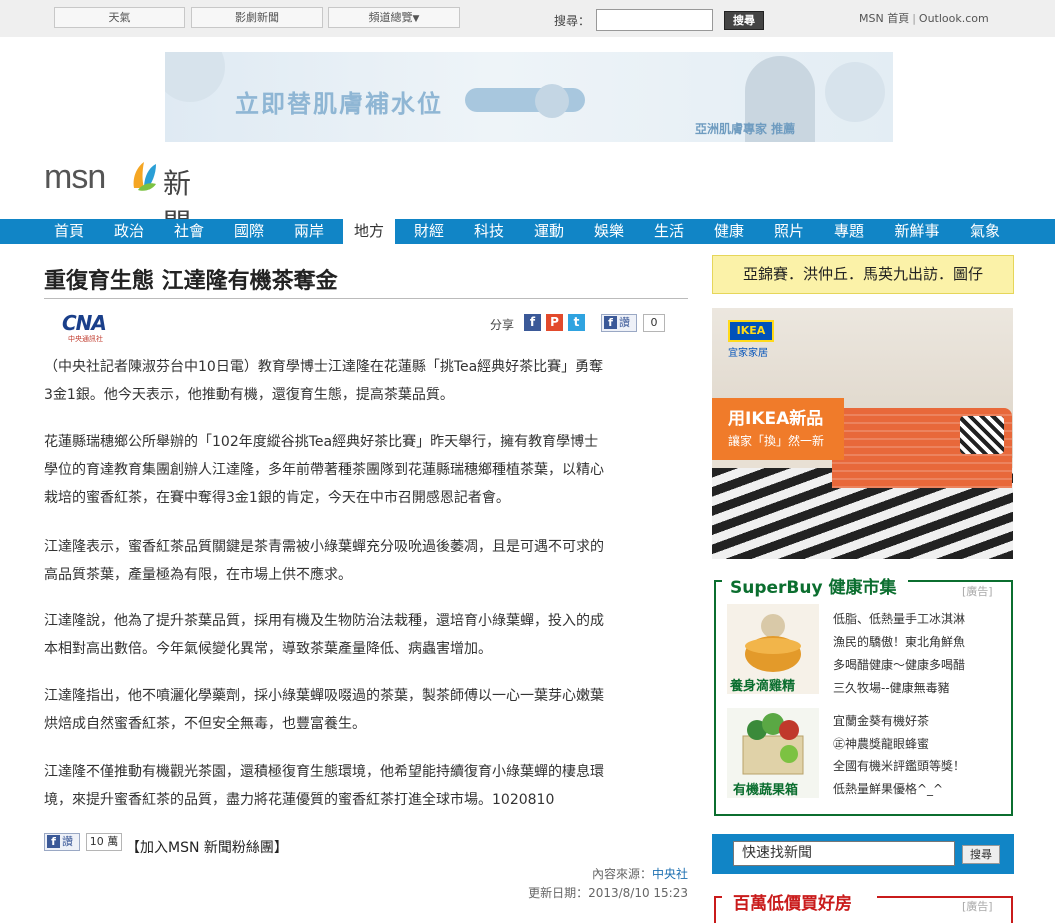  Describe the element at coordinates (981, 854) in the screenshot. I see `quick-search-button: 搜尋` at that location.